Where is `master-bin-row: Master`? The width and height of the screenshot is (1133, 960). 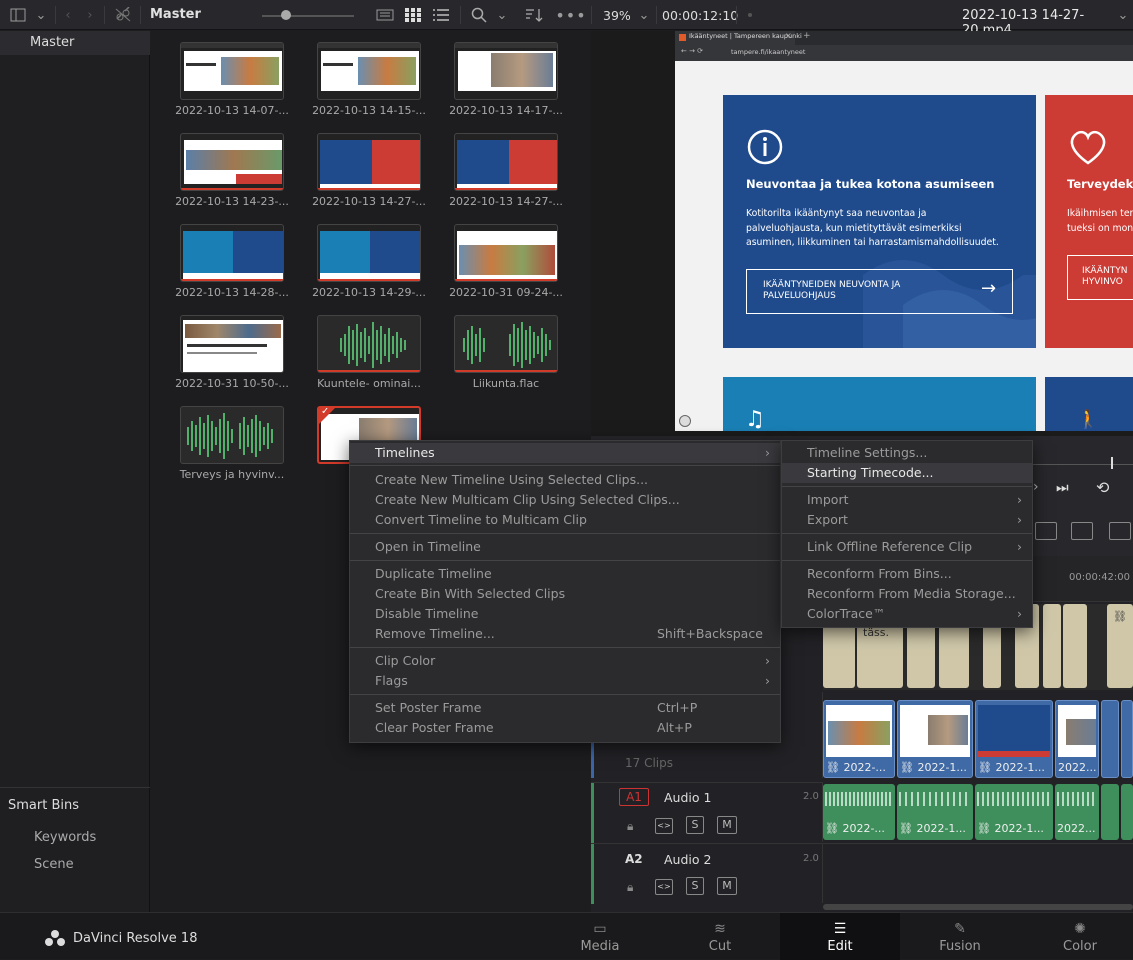 master-bin-row: Master is located at coordinates (75, 43).